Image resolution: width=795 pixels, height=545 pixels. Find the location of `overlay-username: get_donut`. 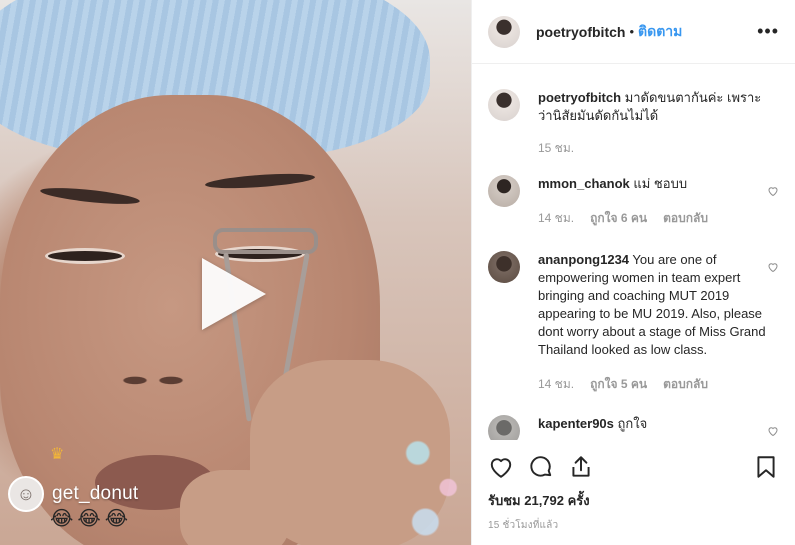

overlay-username: get_donut is located at coordinates (95, 493).